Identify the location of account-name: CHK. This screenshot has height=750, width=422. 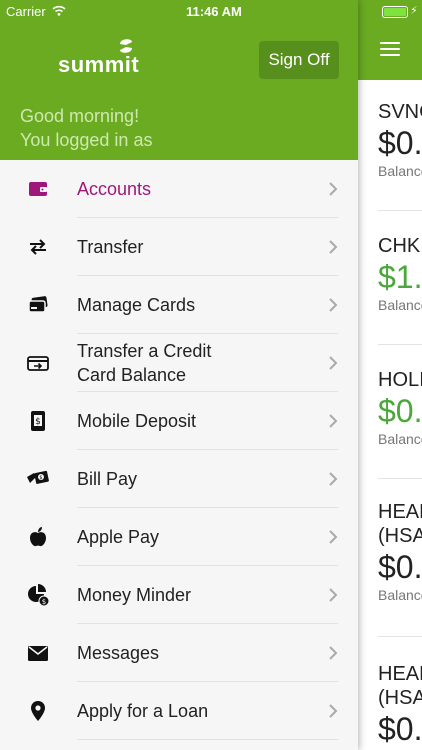
(399, 246).